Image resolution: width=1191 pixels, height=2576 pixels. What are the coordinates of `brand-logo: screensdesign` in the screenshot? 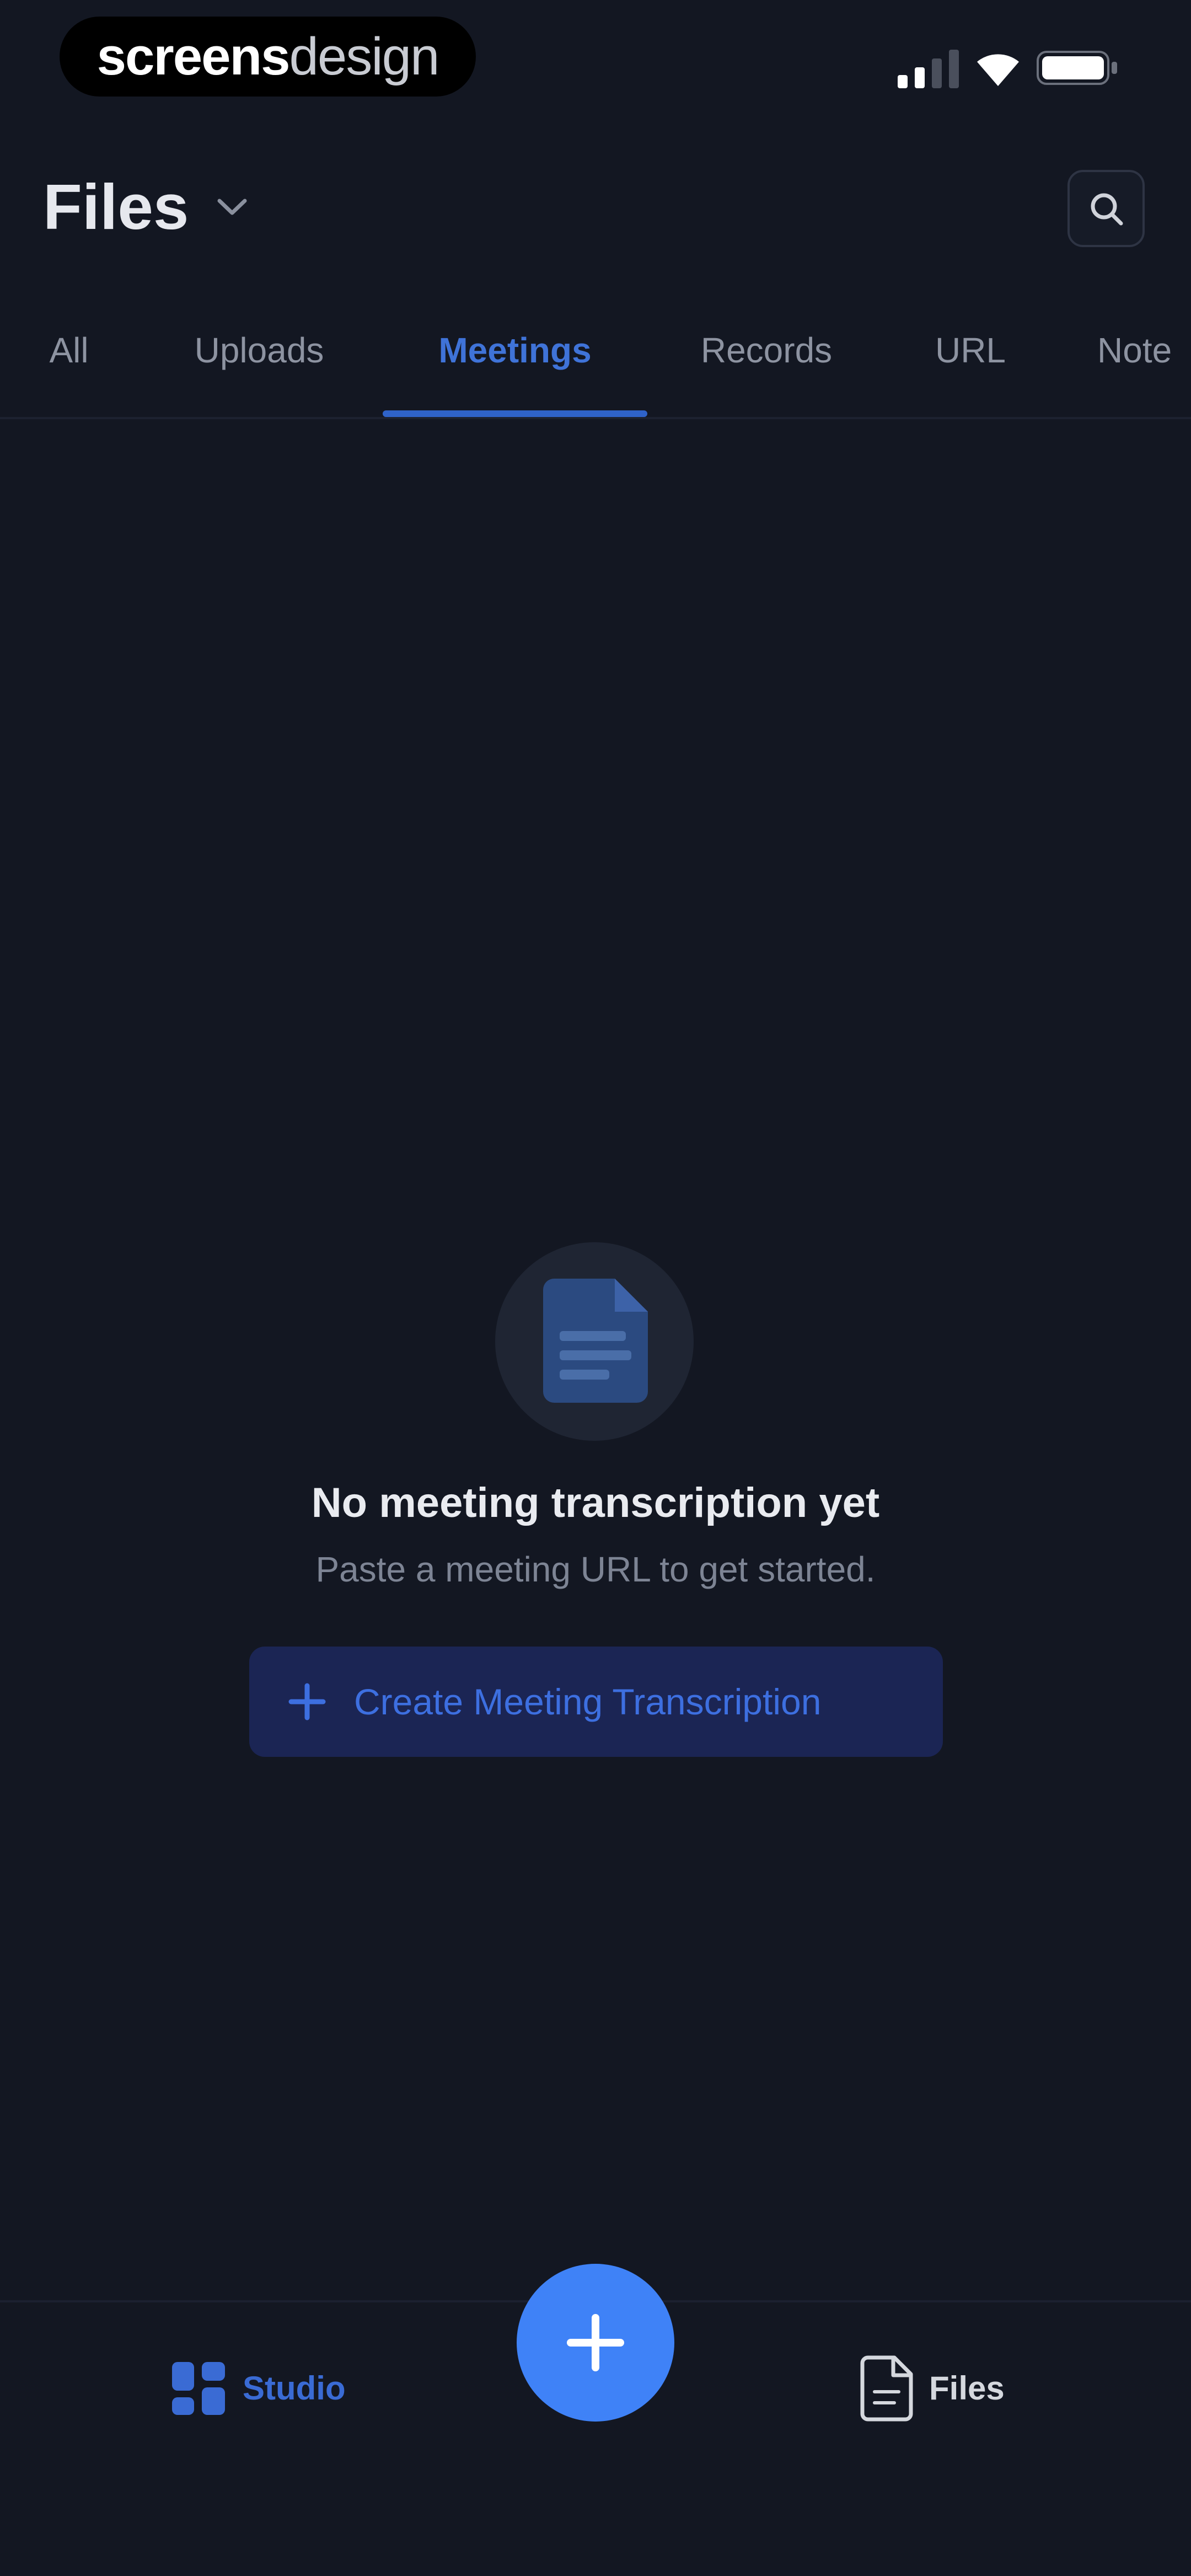 It's located at (268, 57).